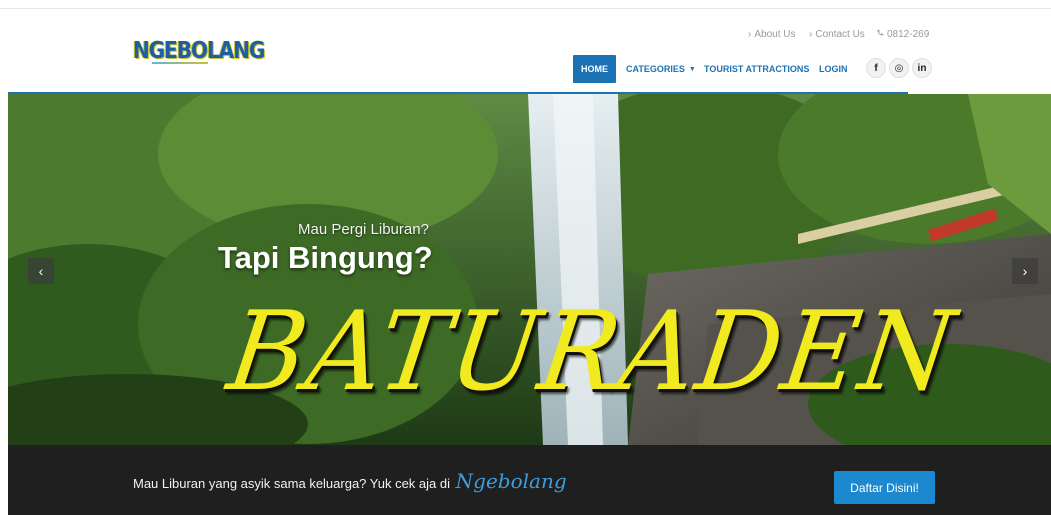  I want to click on about-us-link: › About Us, so click(771, 34).